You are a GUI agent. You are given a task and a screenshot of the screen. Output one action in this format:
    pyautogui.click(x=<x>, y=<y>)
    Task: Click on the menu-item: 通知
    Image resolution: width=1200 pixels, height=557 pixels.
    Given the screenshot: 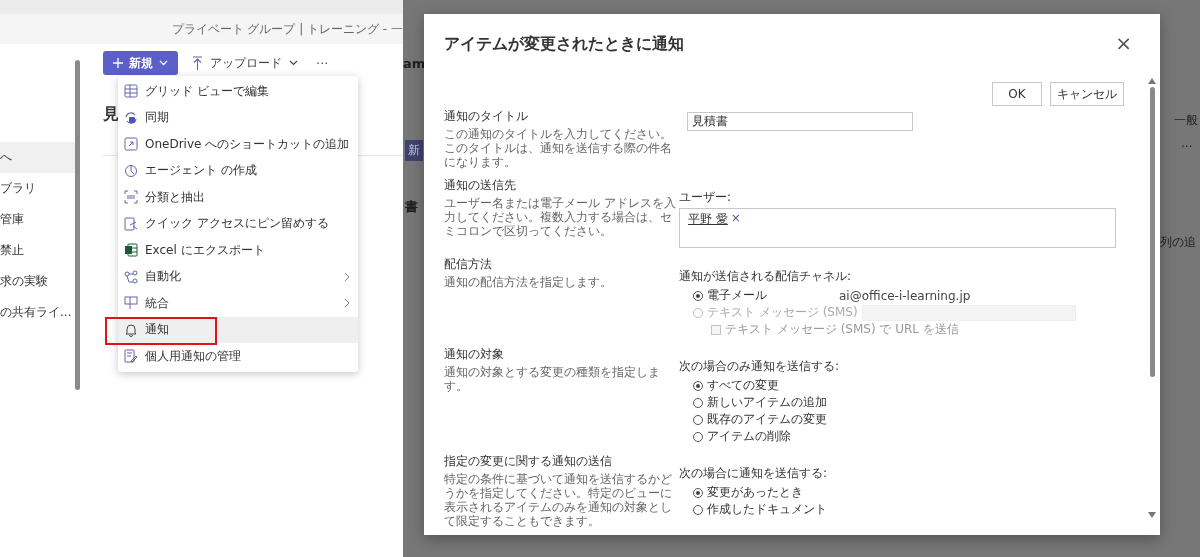 What is the action you would take?
    pyautogui.click(x=238, y=329)
    